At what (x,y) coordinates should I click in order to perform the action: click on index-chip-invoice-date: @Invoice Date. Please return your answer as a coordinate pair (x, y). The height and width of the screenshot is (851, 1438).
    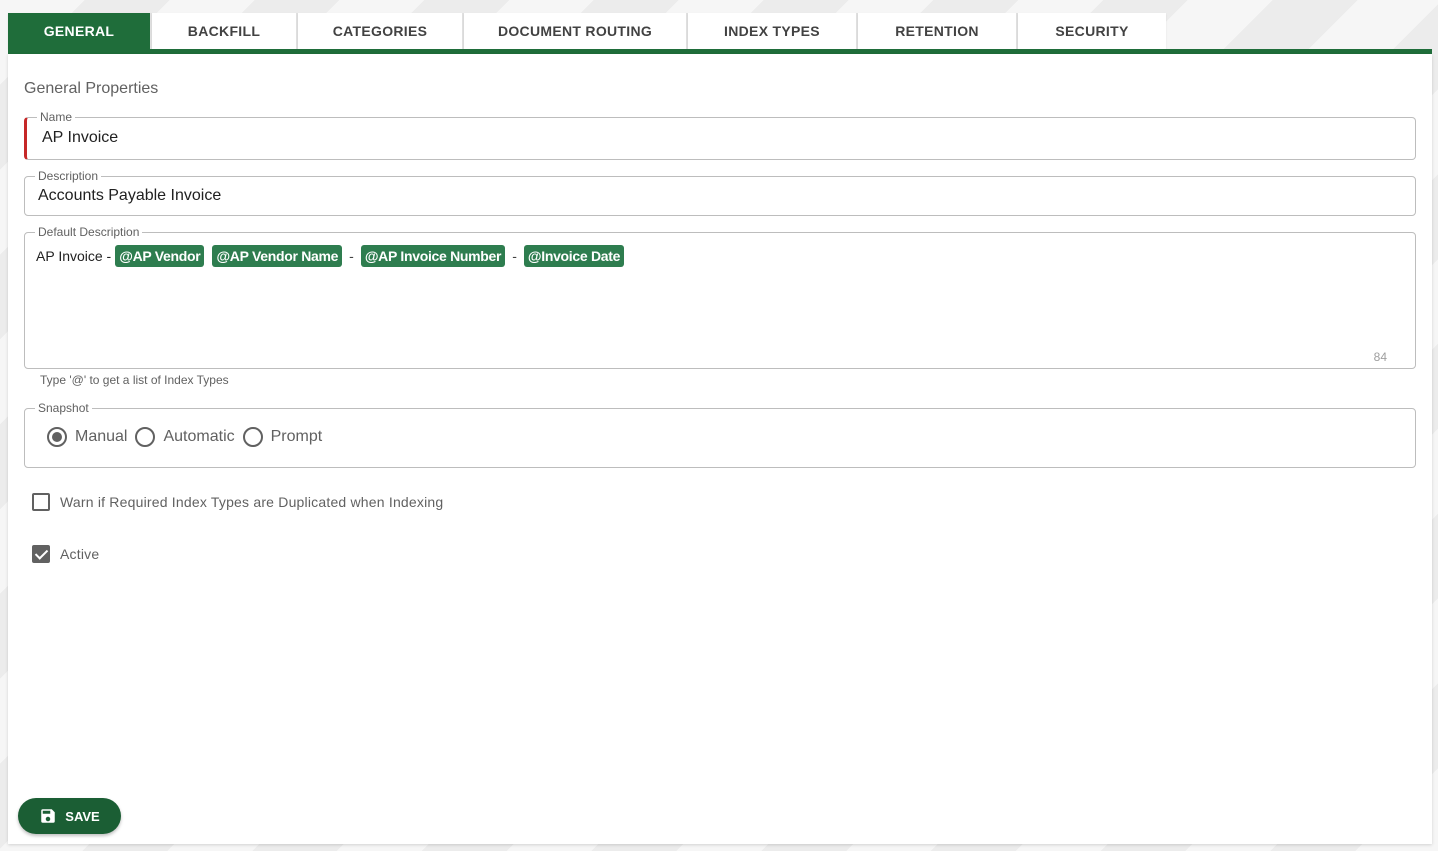
    Looking at the image, I should click on (574, 256).